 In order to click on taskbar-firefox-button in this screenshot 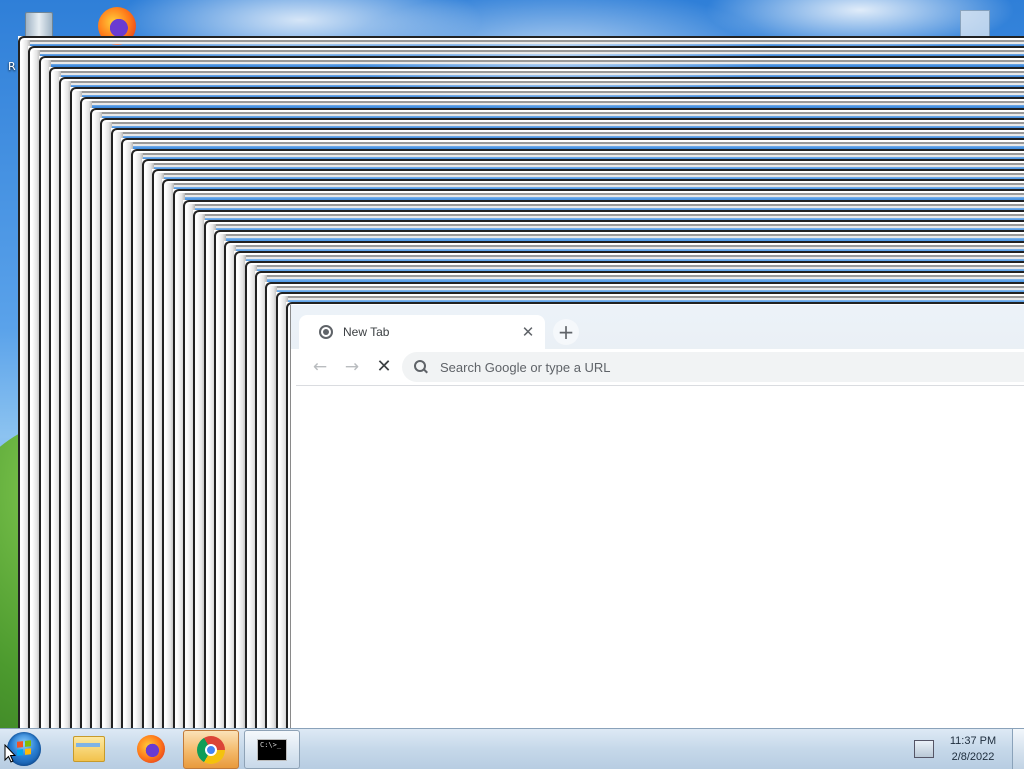, I will do `click(151, 748)`.